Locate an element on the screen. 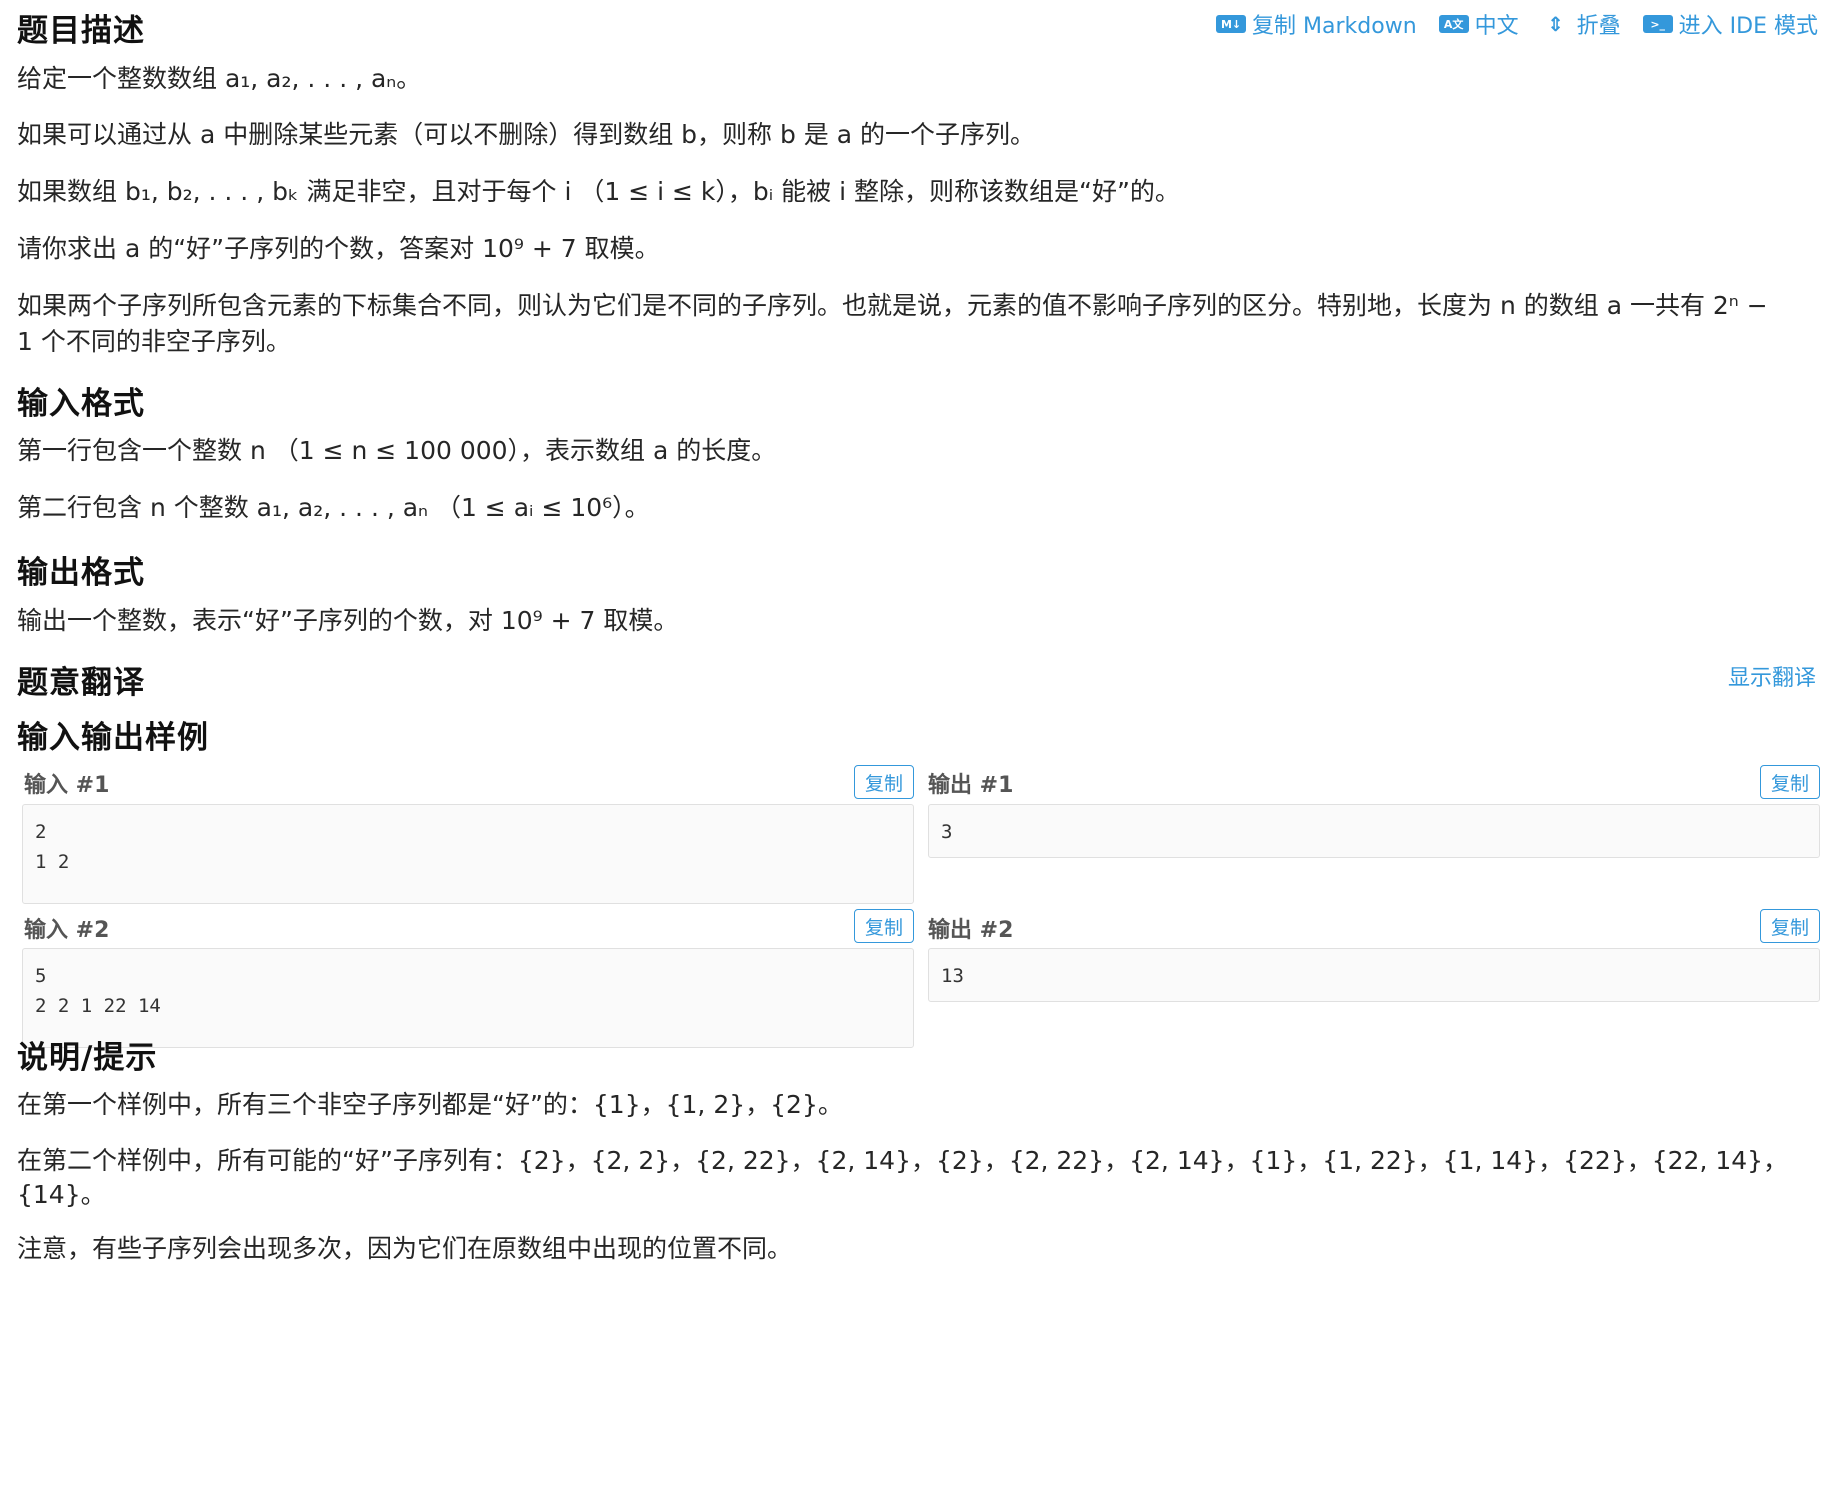 The image size is (1834, 1502). hint-heading: 说明/提示 is located at coordinates (87, 1058).